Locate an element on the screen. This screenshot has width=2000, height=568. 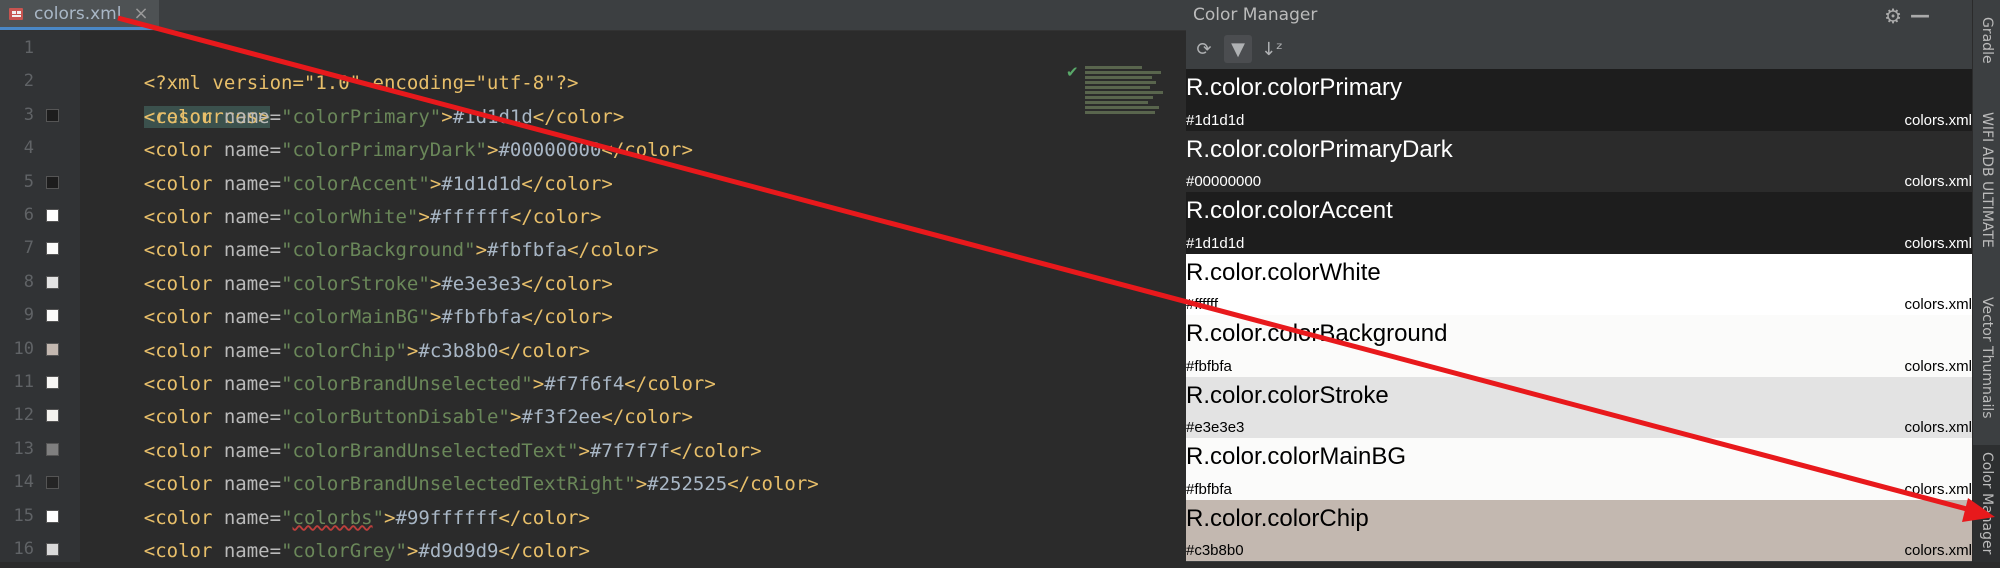
code-line-resources: <resources> is located at coordinates (206, 116).